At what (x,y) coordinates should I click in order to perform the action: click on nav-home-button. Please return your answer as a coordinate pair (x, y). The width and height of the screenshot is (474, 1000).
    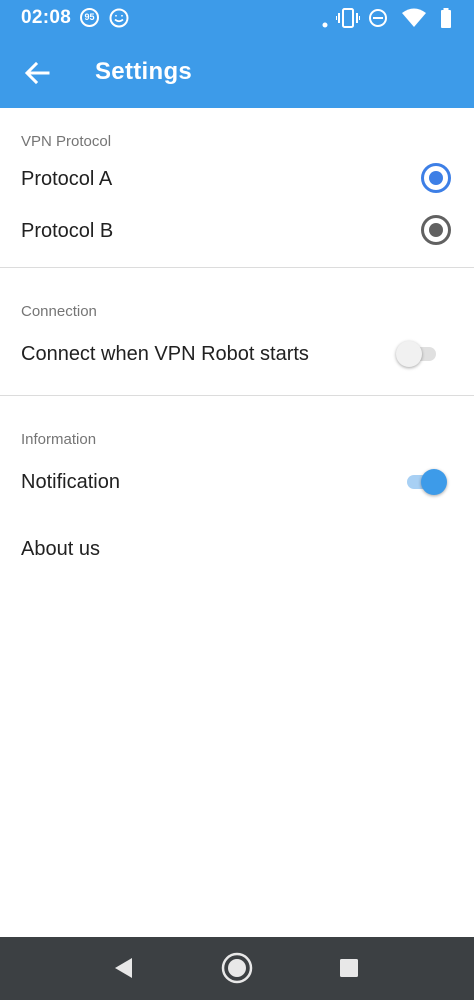
    Looking at the image, I should click on (237, 968).